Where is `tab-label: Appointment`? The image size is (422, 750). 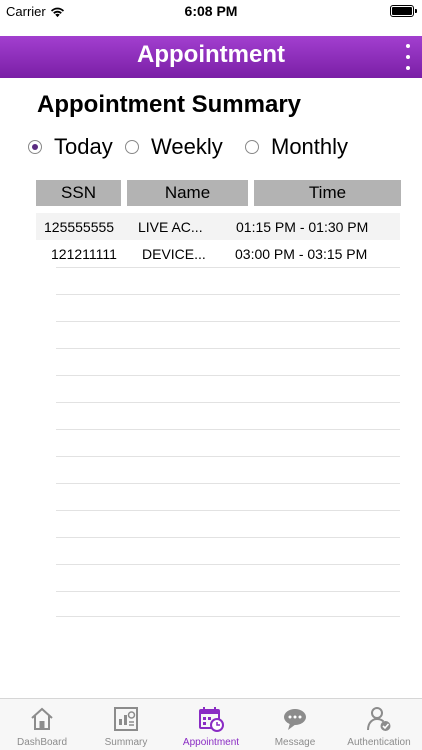
tab-label: Appointment is located at coordinates (211, 742).